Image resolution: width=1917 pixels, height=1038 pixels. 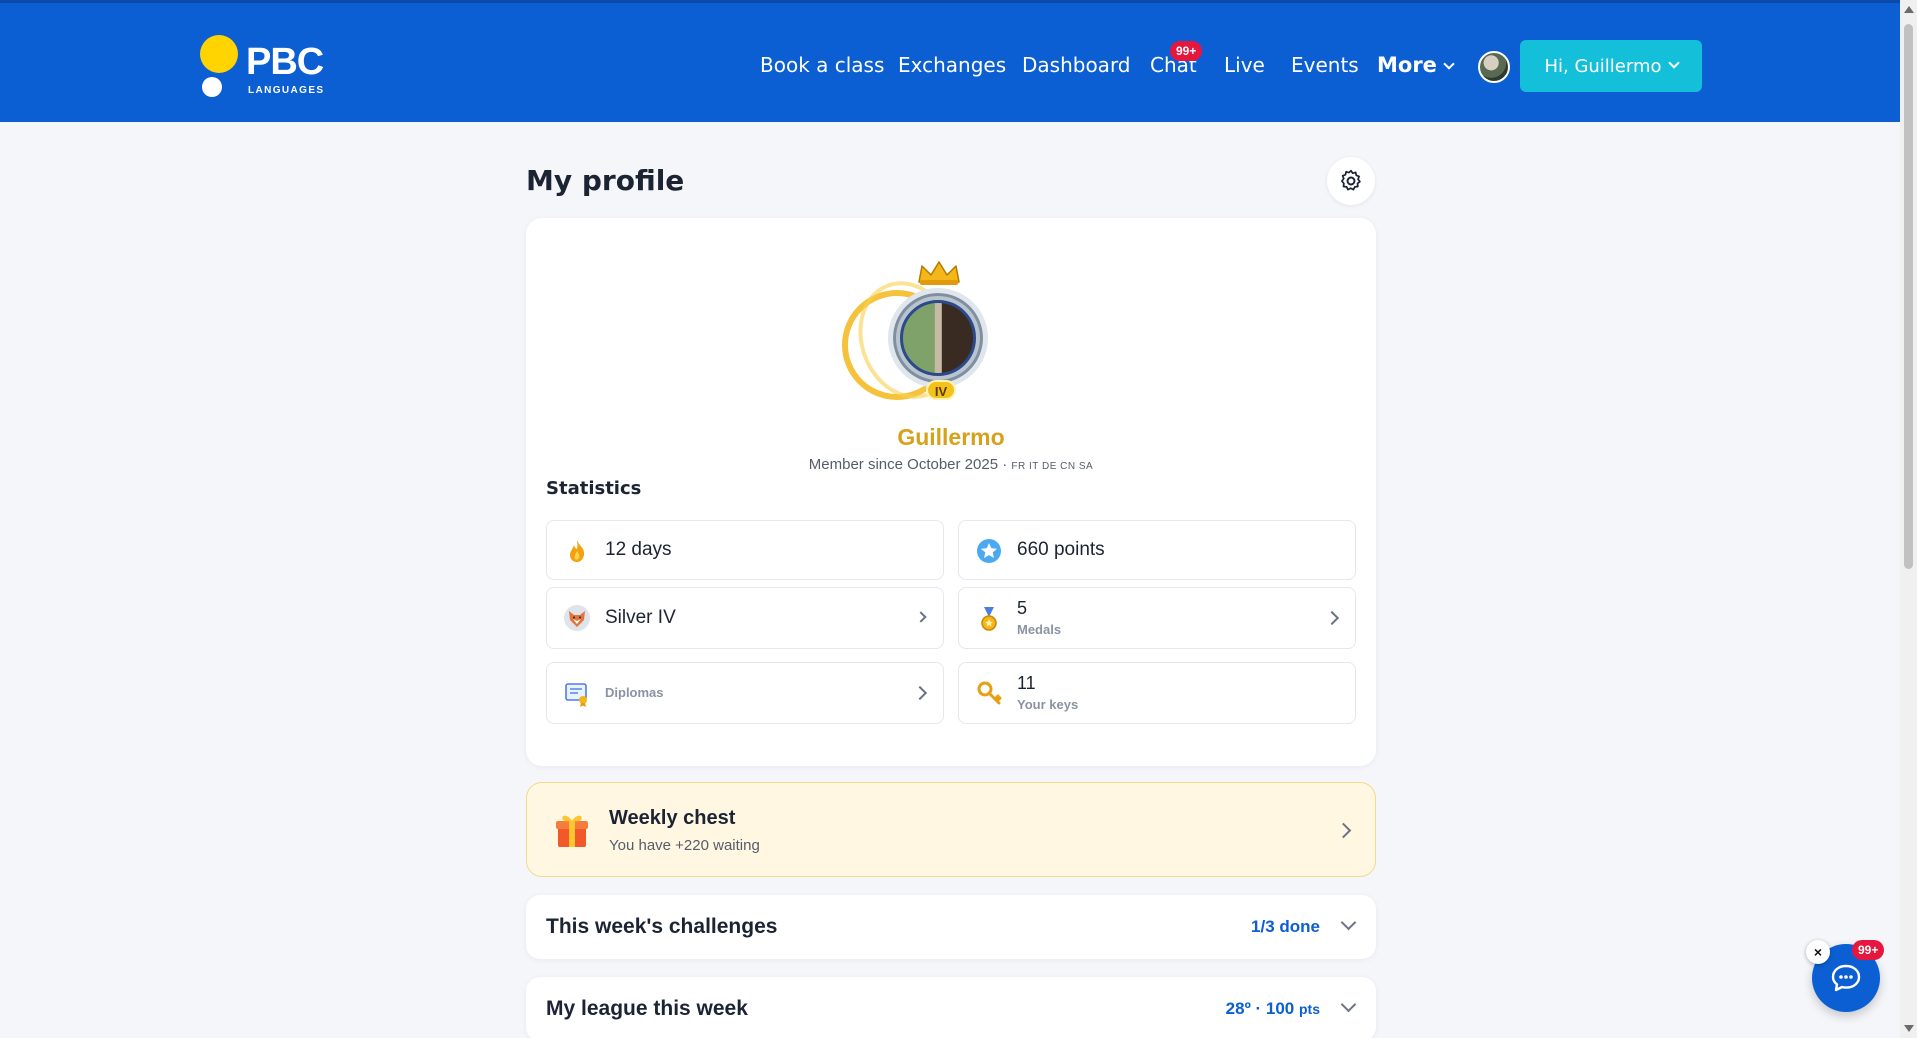 I want to click on stat-league: Silver IV, so click(x=745, y=618).